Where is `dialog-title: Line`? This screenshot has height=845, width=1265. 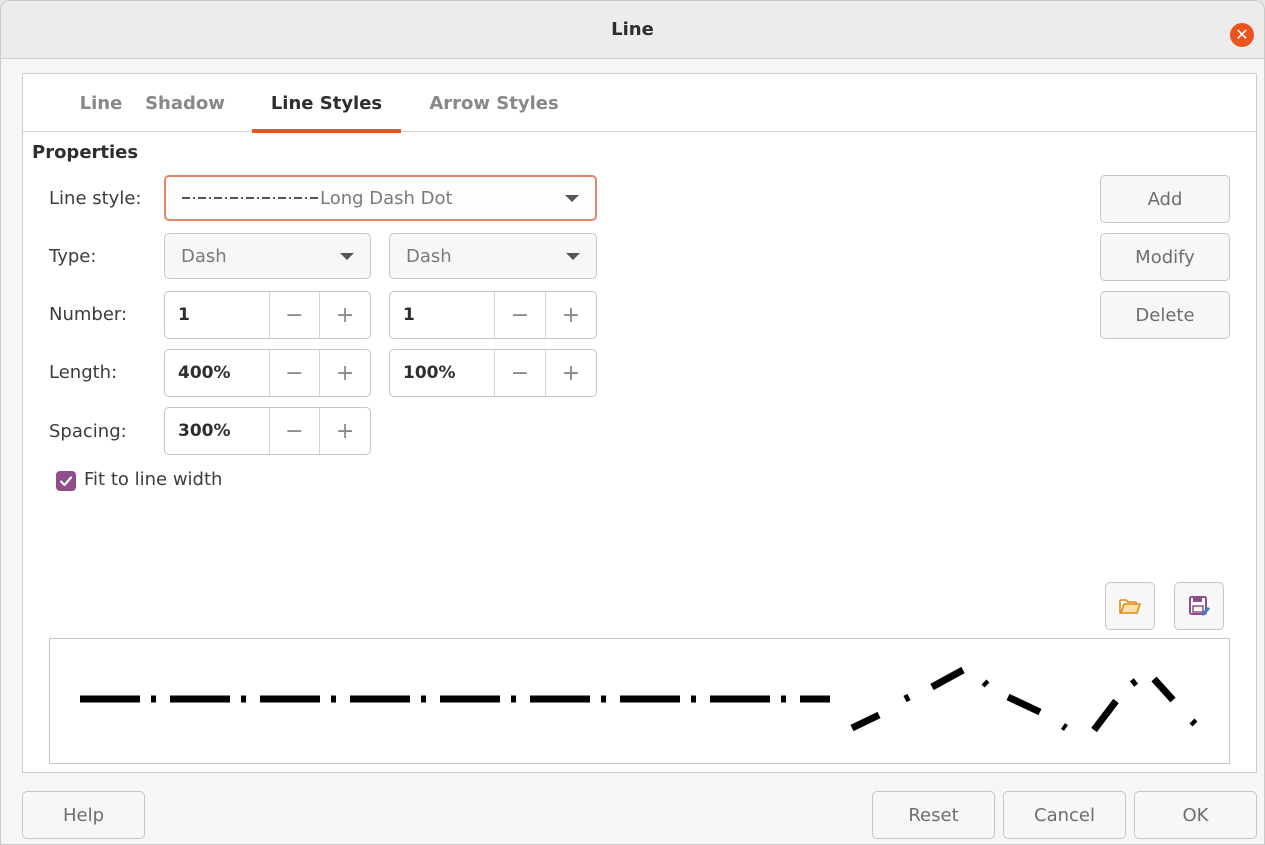
dialog-title: Line is located at coordinates (632, 29).